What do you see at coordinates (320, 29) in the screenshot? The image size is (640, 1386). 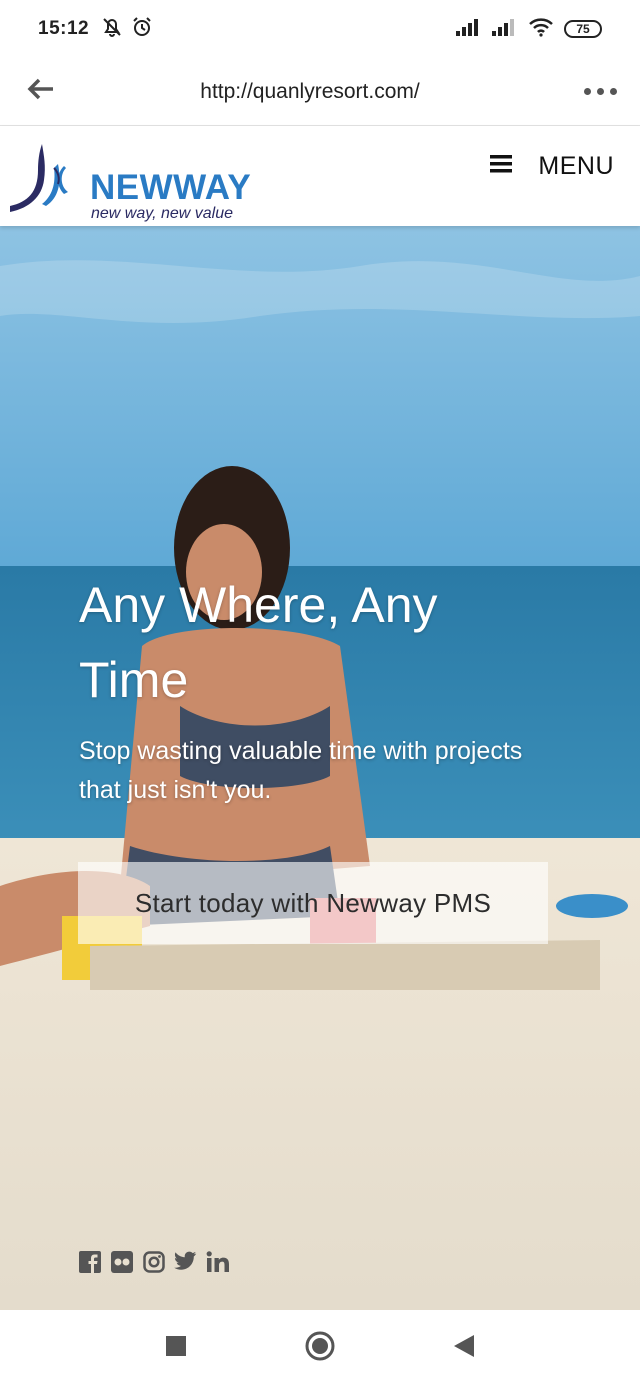 I see `status-bar: 15:12 75` at bounding box center [320, 29].